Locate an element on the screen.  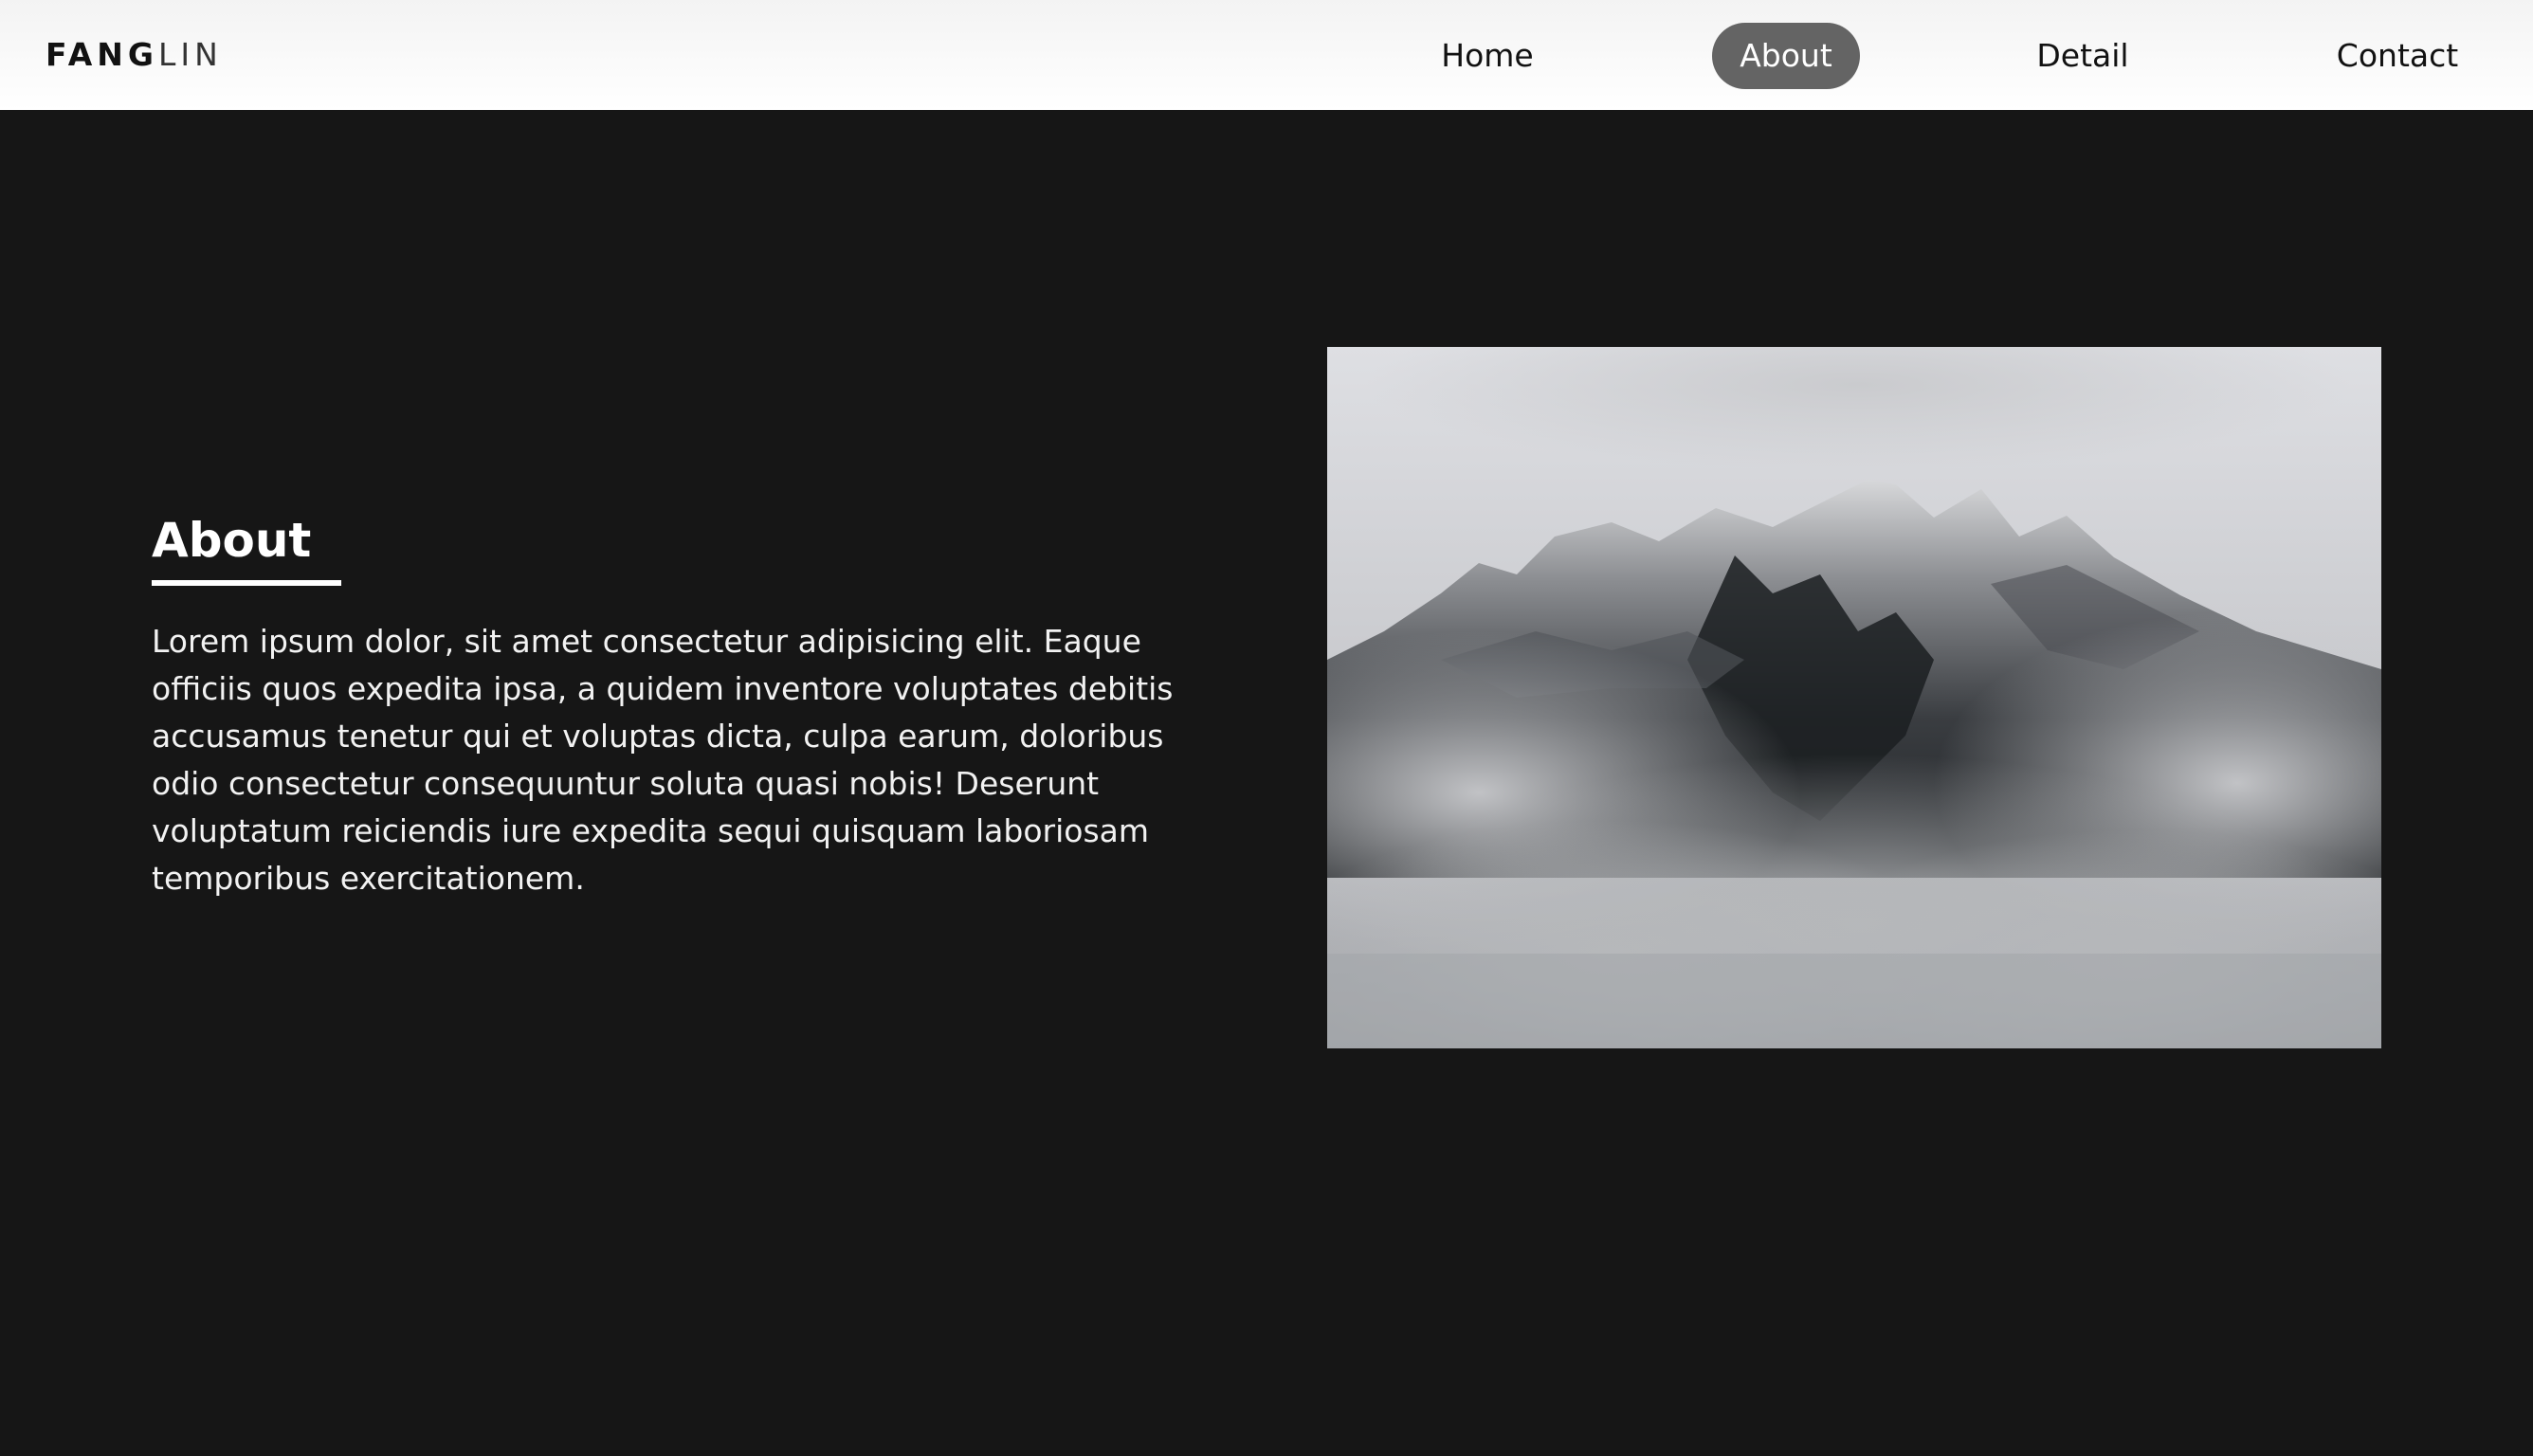
nav-link-detail: Detail is located at coordinates (2082, 56).